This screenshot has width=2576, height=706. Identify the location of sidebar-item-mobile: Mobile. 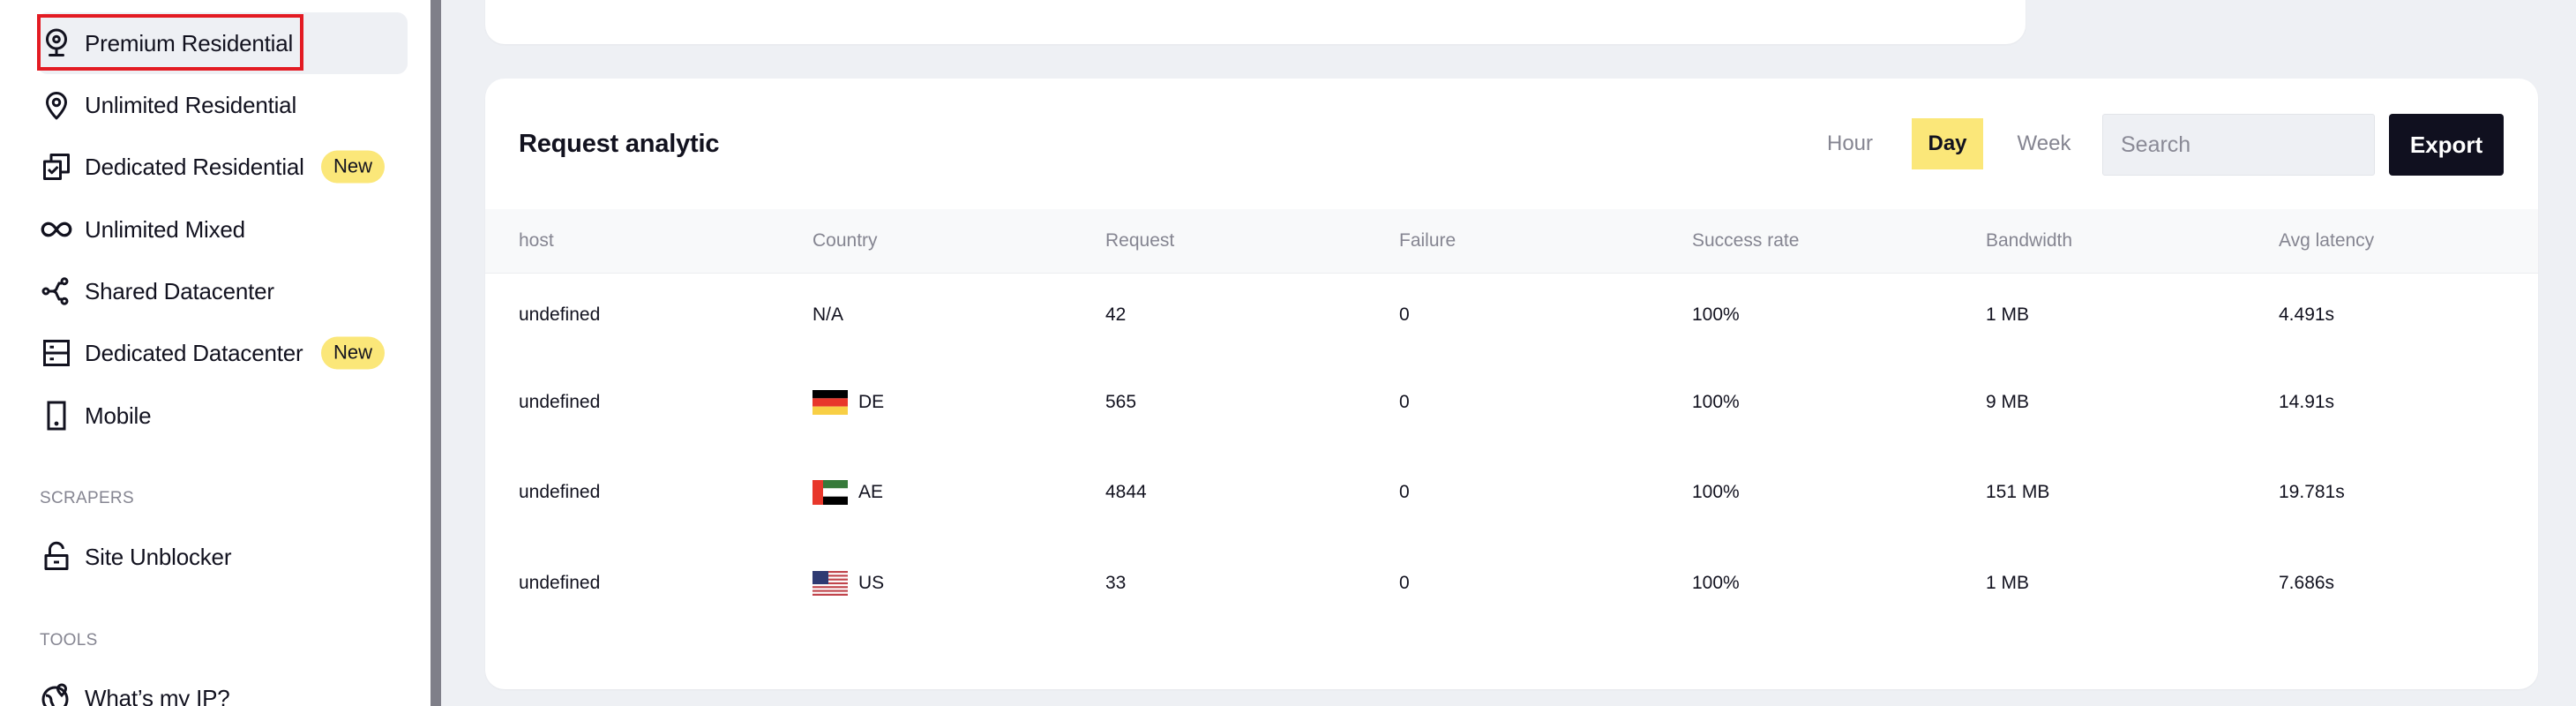
(223, 416).